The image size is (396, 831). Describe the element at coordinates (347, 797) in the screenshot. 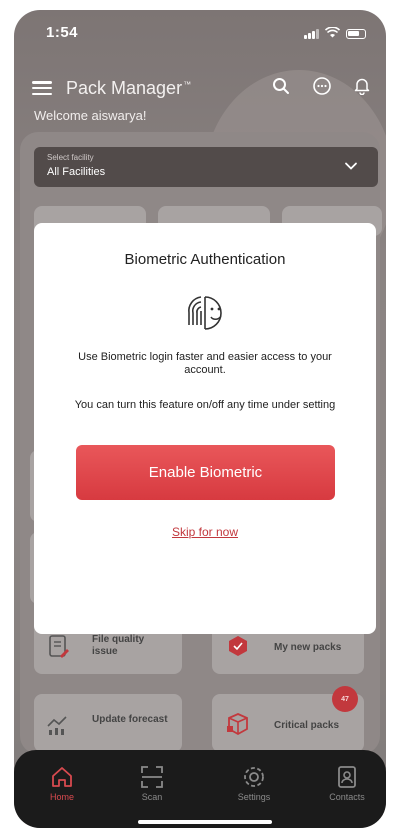

I see `nav-label: Contacts` at that location.